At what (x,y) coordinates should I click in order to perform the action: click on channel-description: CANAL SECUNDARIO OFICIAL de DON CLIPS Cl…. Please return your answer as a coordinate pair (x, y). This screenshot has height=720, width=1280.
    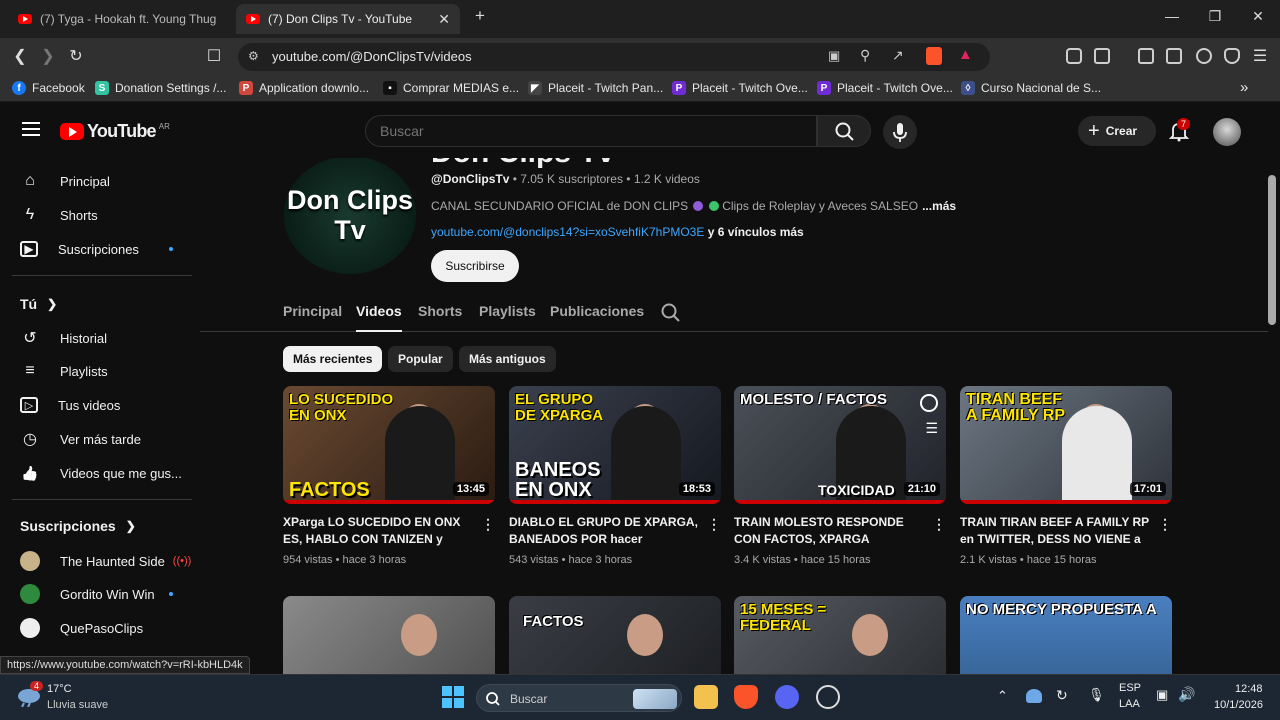
    Looking at the image, I should click on (693, 206).